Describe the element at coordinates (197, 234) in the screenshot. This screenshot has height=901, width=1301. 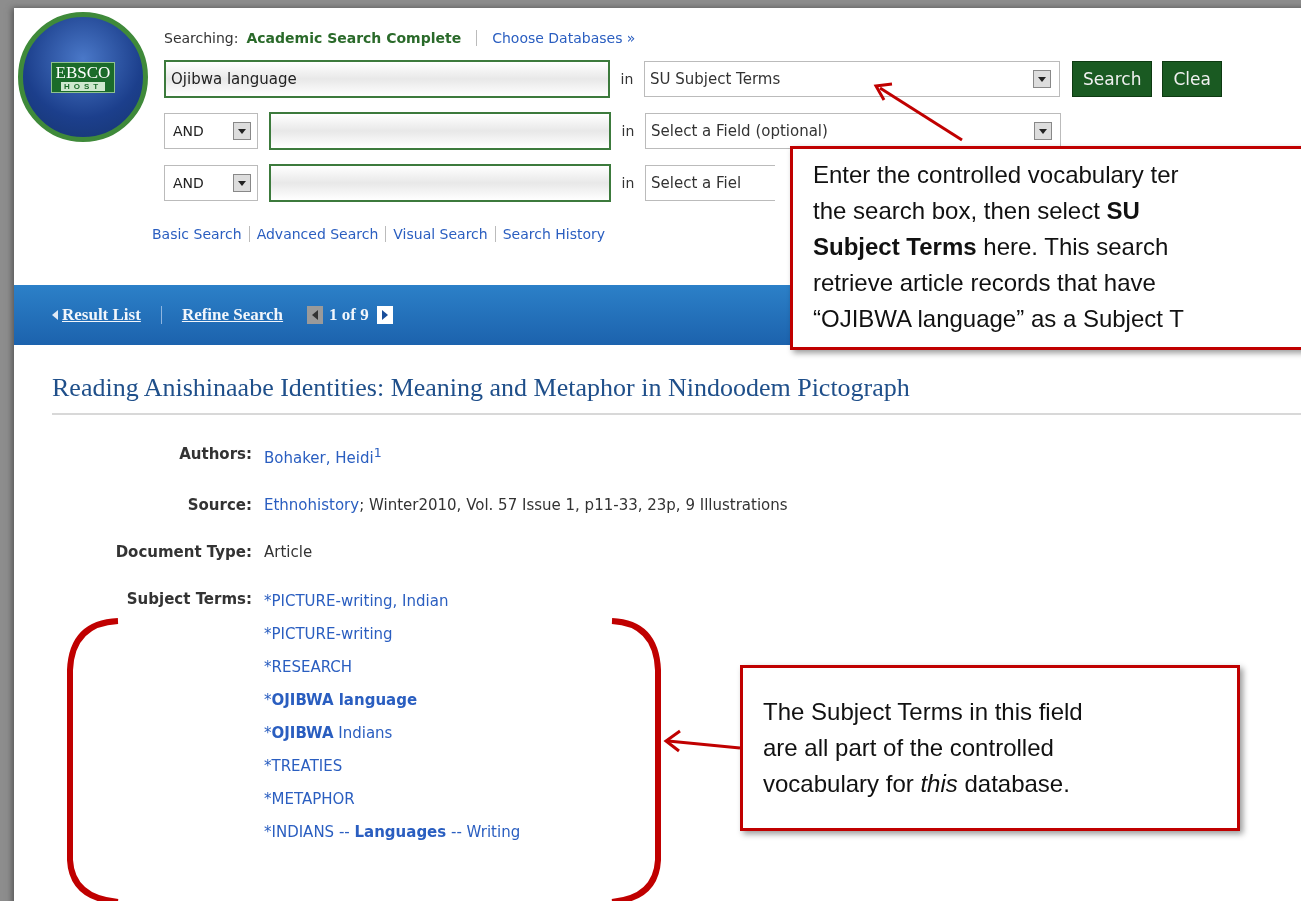
I see `nav-link: Basic Search` at that location.